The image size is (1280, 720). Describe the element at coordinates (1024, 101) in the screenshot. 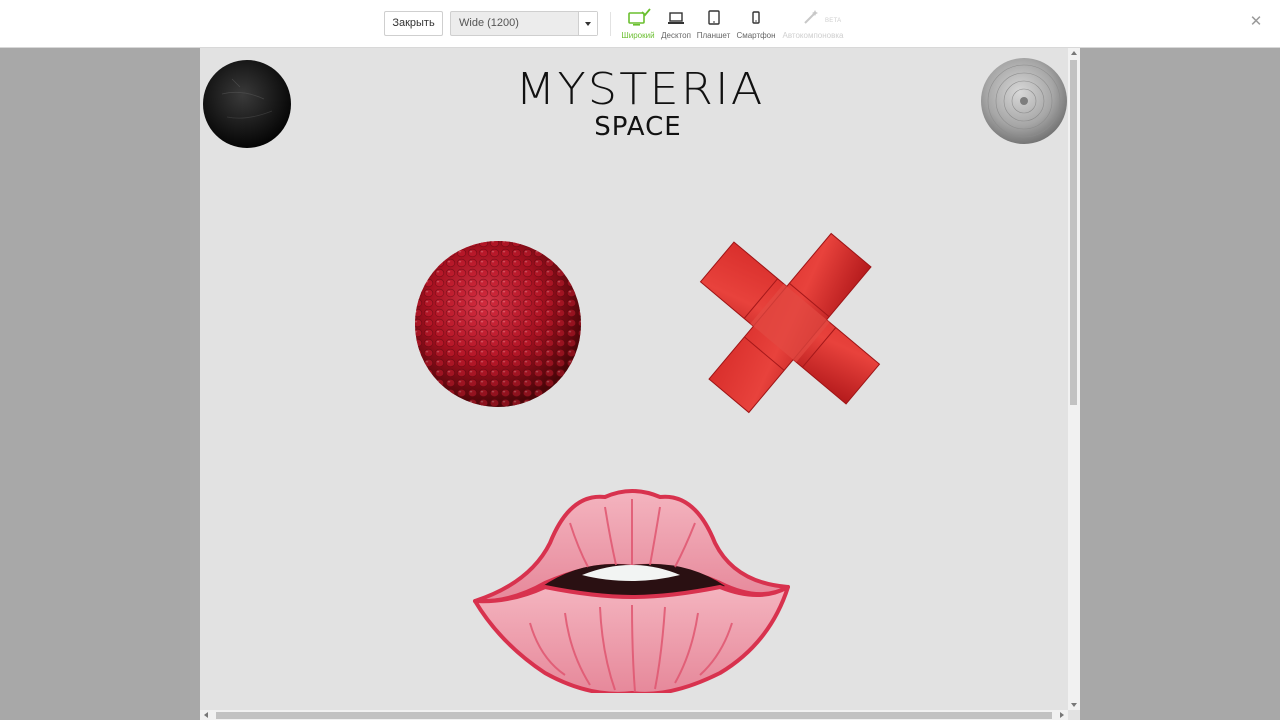

I see `silver-vinyl-image` at that location.